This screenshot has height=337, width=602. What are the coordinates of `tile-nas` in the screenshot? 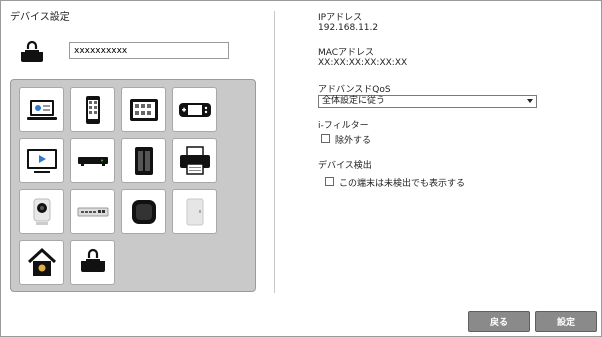 It's located at (143, 160).